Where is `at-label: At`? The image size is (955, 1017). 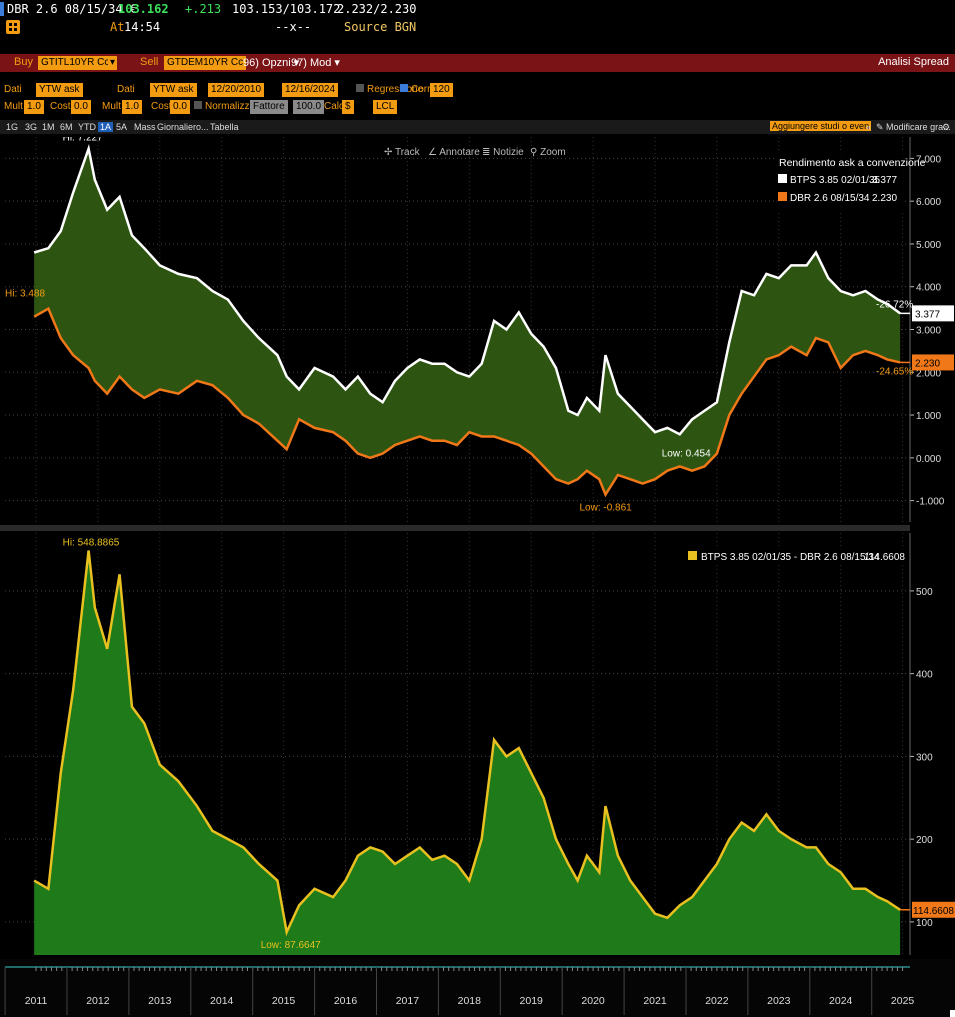
at-label: At is located at coordinates (117, 27).